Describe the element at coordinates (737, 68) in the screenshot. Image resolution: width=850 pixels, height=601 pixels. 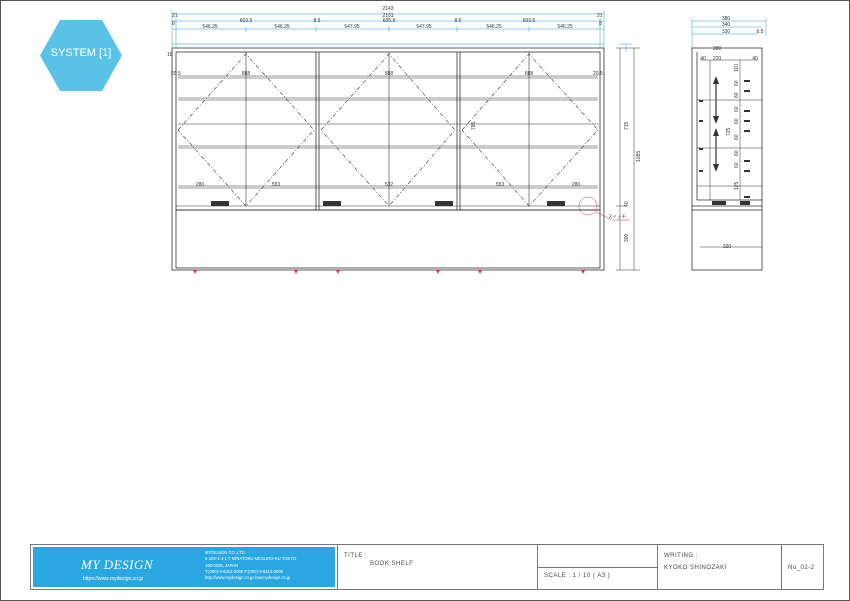
I see `shelf-pitch: 110` at that location.